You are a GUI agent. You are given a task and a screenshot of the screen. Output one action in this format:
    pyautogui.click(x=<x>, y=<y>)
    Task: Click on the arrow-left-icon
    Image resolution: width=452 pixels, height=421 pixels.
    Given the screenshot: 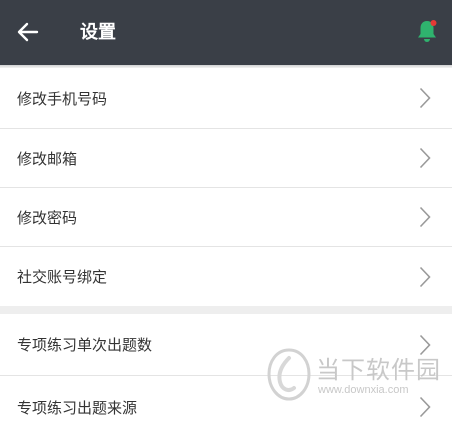 What is the action you would take?
    pyautogui.click(x=28, y=32)
    